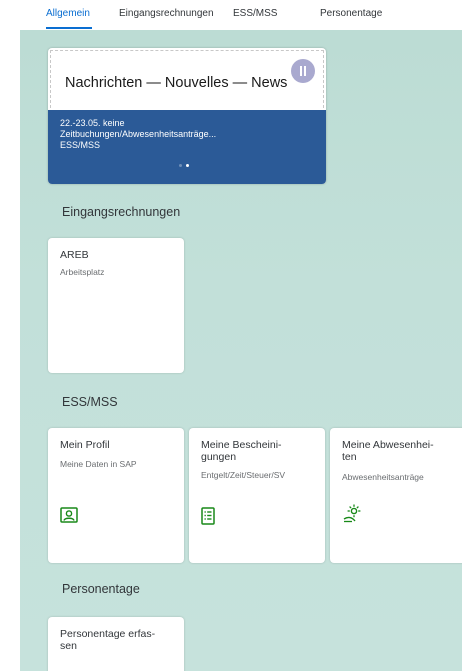 The height and width of the screenshot is (671, 462). What do you see at coordinates (74, 255) in the screenshot?
I see `tile-title: AREB` at bounding box center [74, 255].